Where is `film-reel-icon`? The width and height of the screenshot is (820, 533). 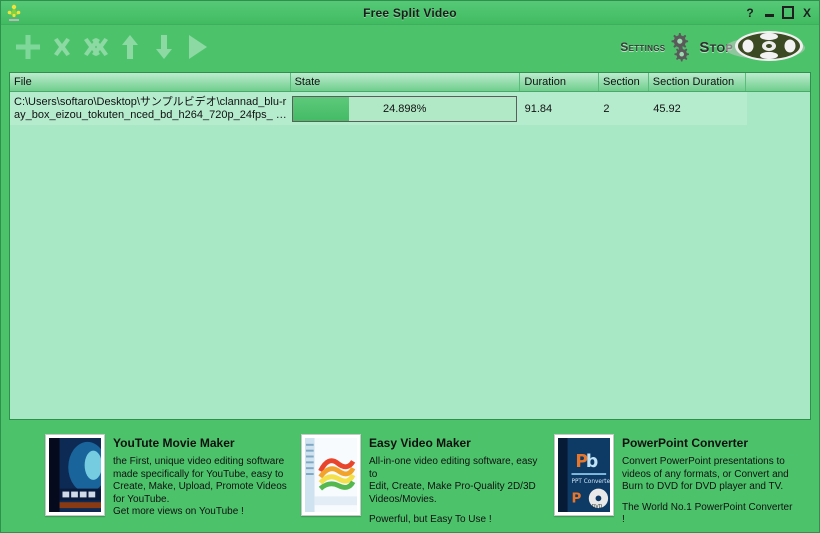 film-reel-icon is located at coordinates (765, 46).